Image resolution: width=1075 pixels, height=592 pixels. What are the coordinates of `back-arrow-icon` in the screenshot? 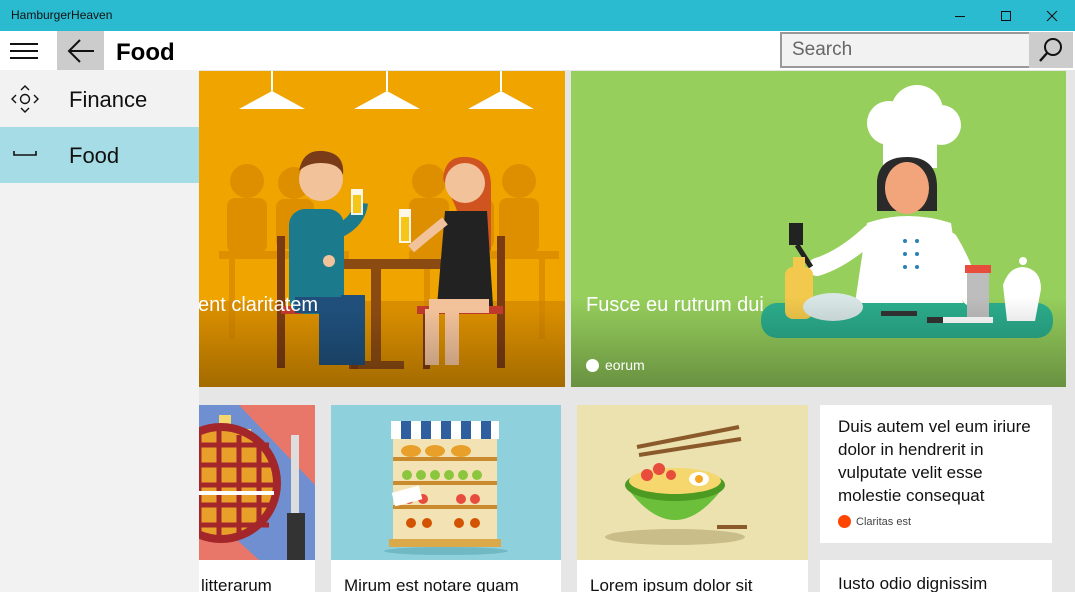 It's located at (80, 50).